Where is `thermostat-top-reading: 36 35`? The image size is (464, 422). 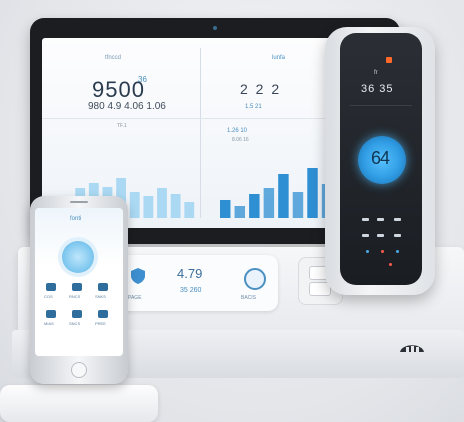
thermostat-top-reading: 36 35 is located at coordinates (377, 89).